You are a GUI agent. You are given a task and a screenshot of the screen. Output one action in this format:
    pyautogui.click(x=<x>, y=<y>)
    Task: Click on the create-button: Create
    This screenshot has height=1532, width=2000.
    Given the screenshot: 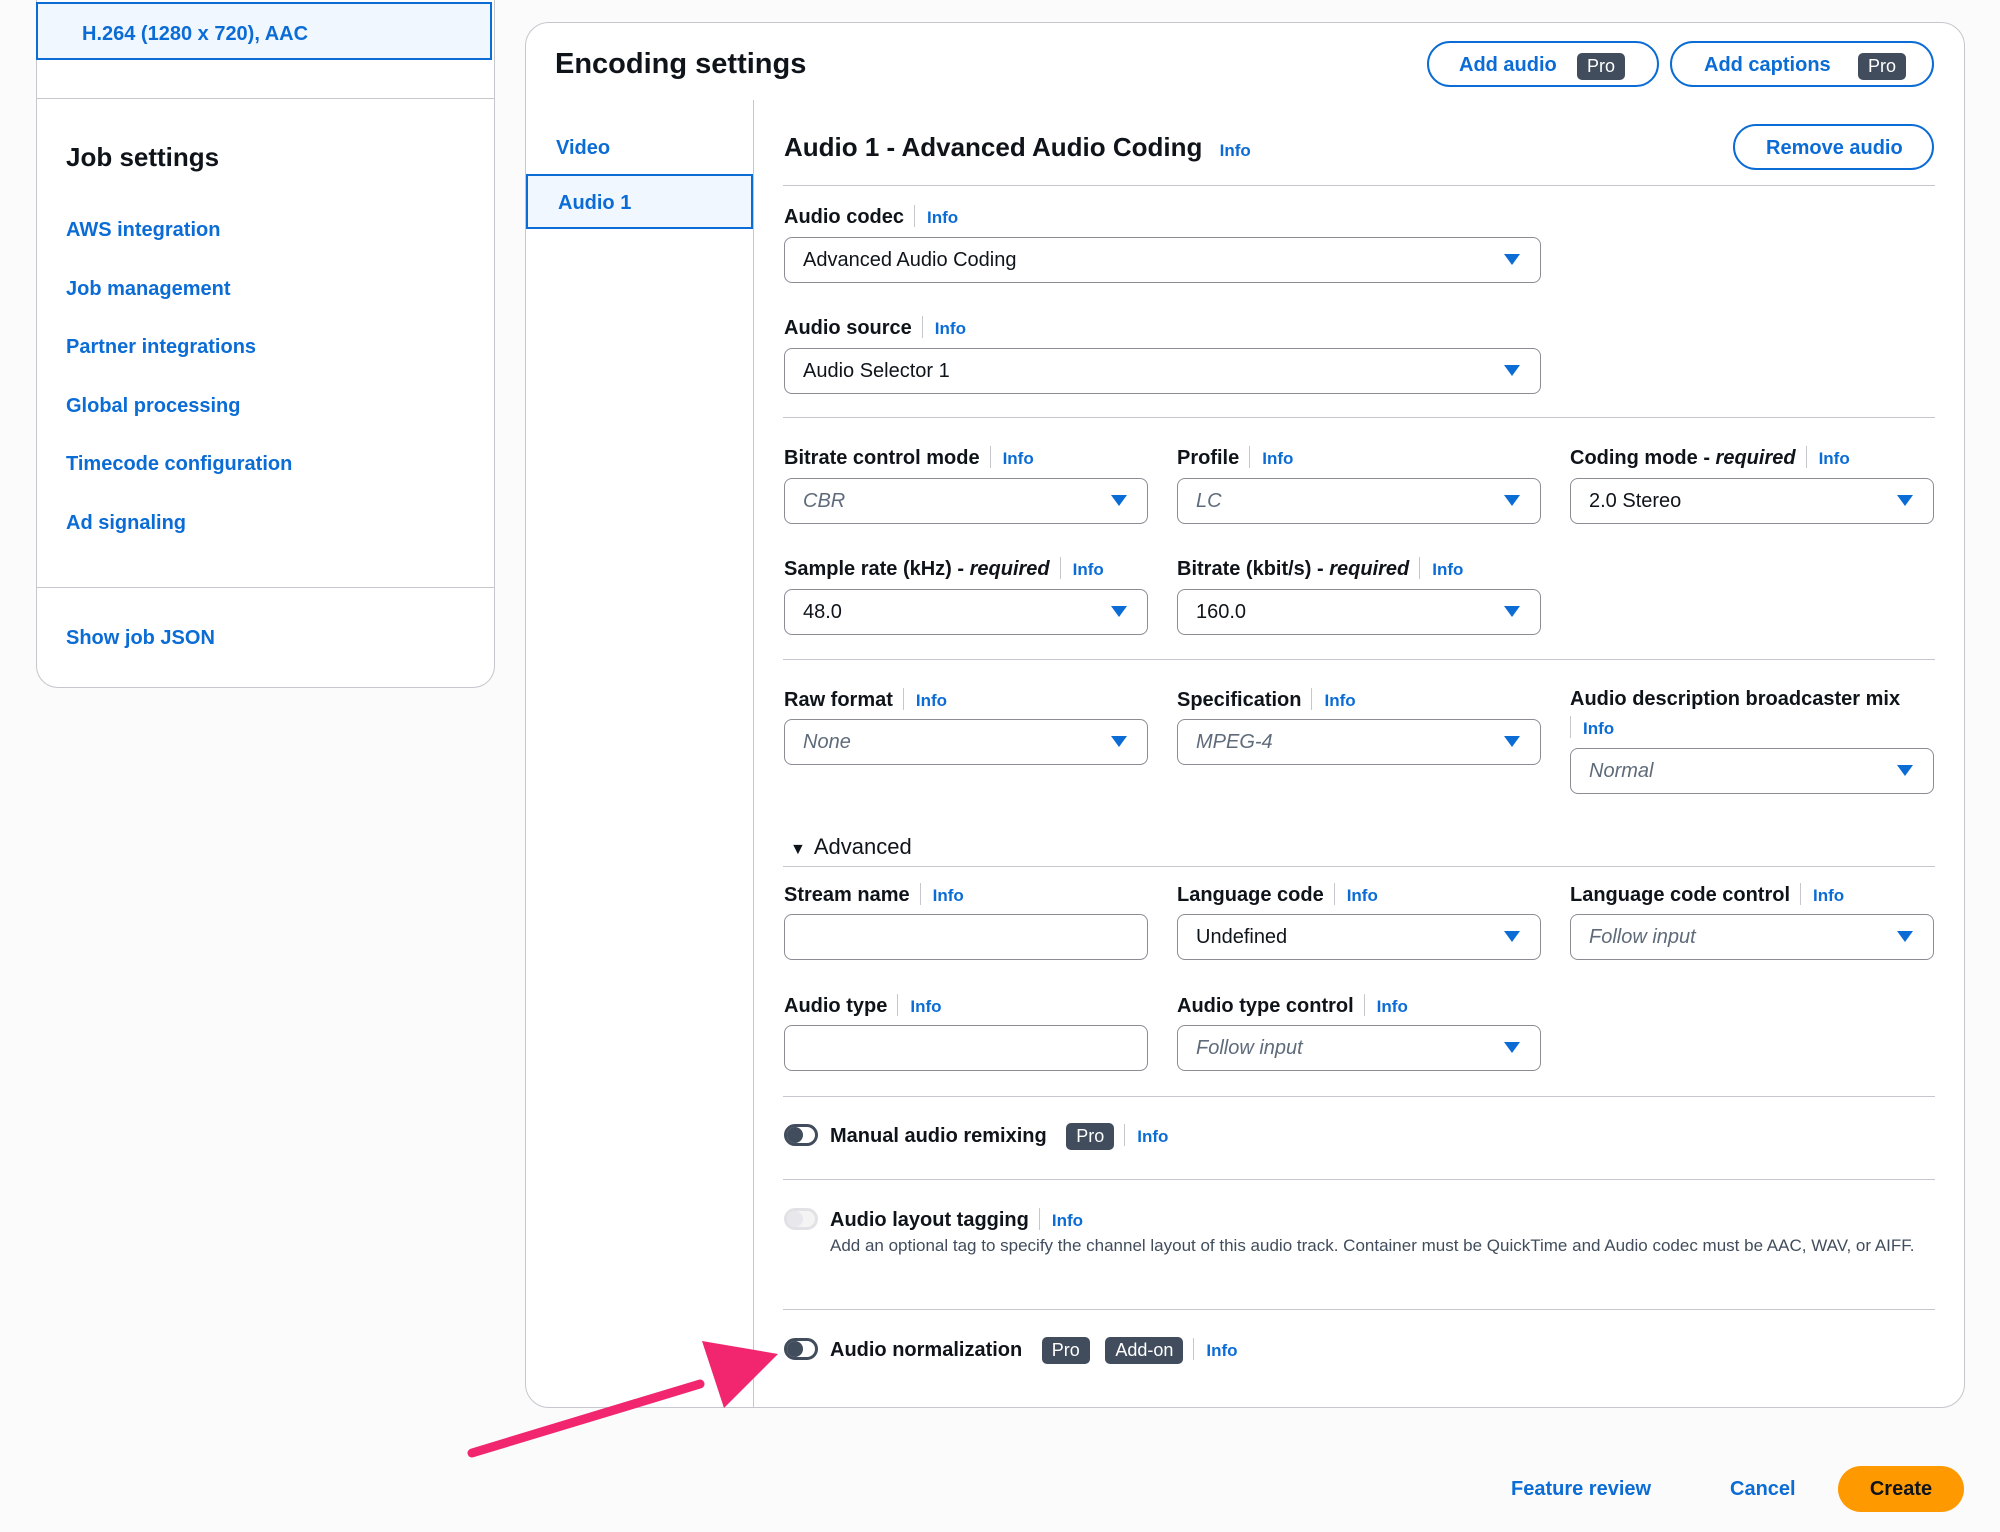 What is the action you would take?
    pyautogui.click(x=1901, y=1489)
    